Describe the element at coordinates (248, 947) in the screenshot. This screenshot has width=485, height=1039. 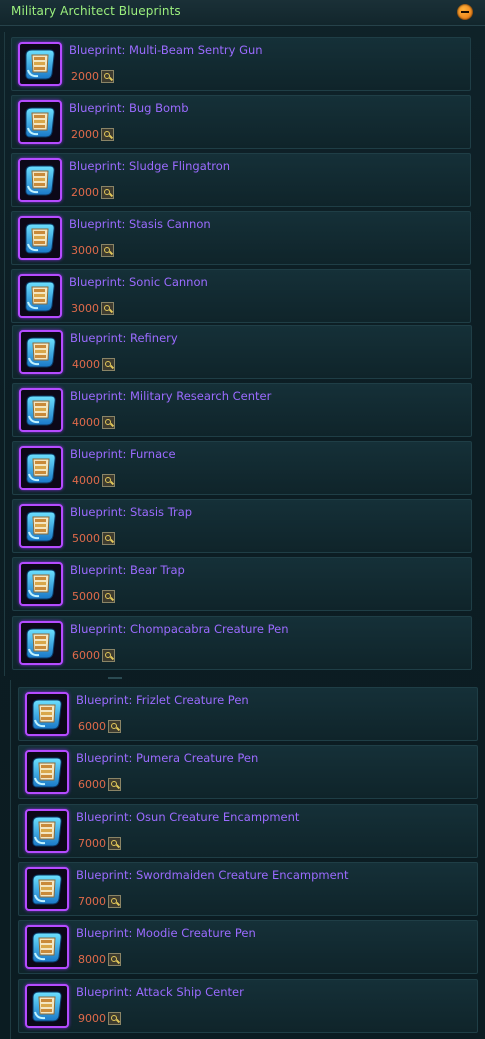
I see `list-item: Blueprint: Moodie Creature Pen 8000` at that location.